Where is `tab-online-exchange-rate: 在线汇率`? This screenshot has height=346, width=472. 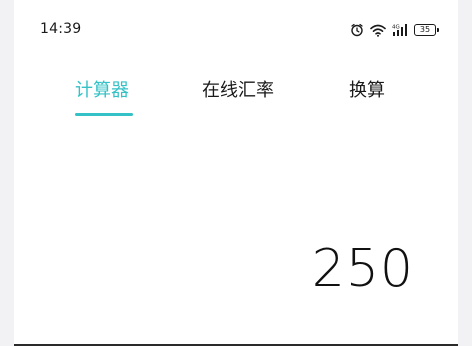
tab-online-exchange-rate: 在线汇率 is located at coordinates (238, 89).